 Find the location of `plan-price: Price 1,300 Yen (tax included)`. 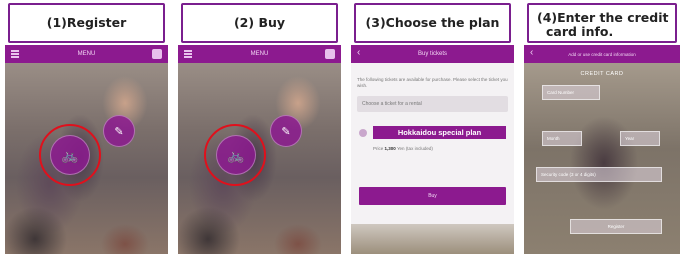

plan-price: Price 1,300 Yen (tax included) is located at coordinates (403, 148).